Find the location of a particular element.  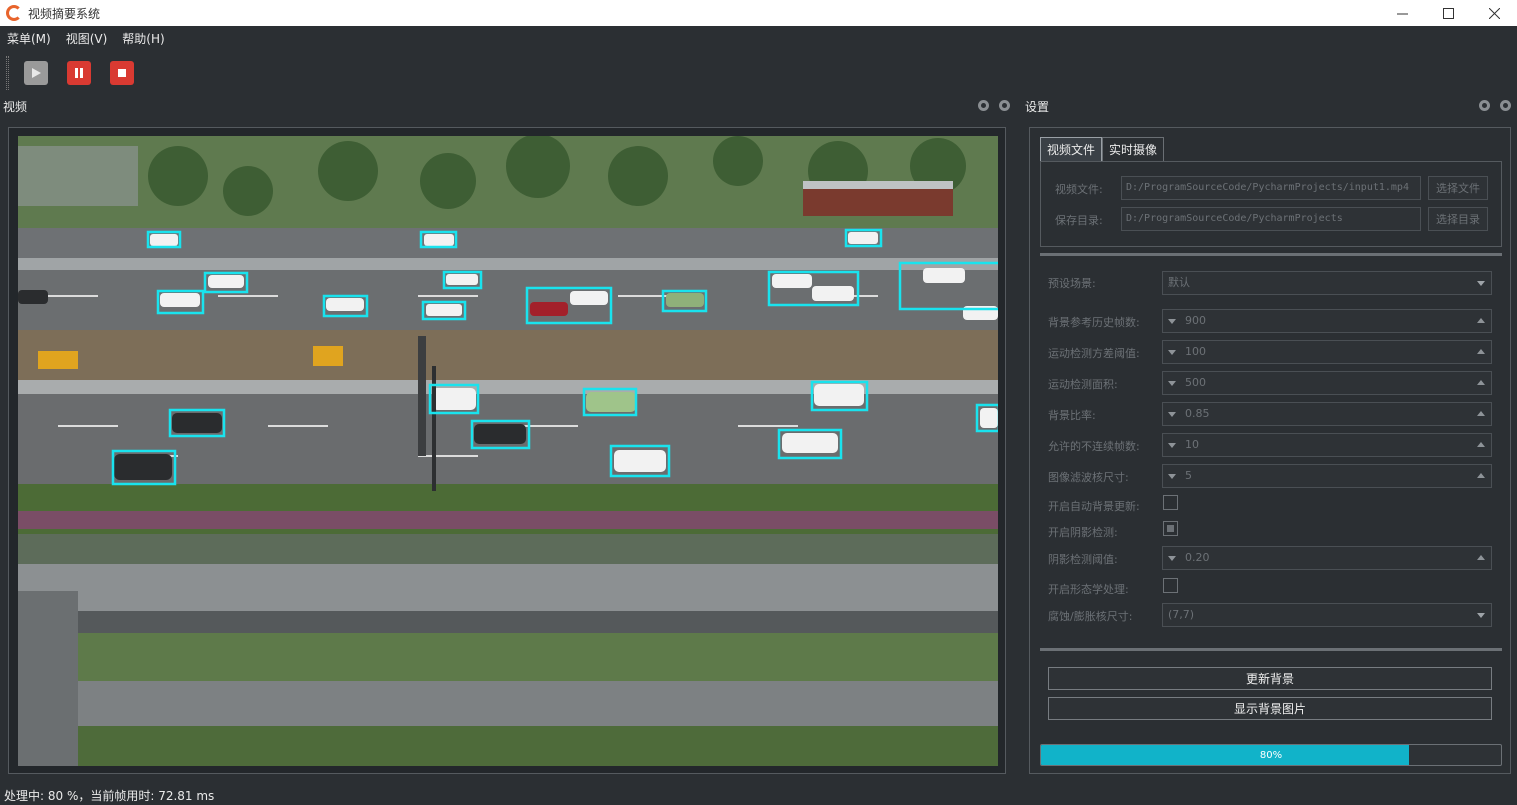

play-button is located at coordinates (36, 73).